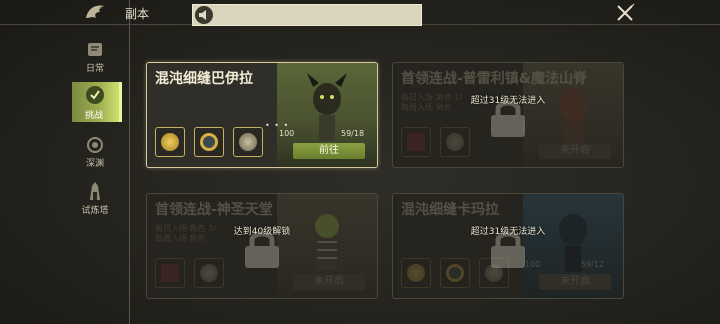  Describe the element at coordinates (287, 133) in the screenshot. I see `power-value: 100` at that location.